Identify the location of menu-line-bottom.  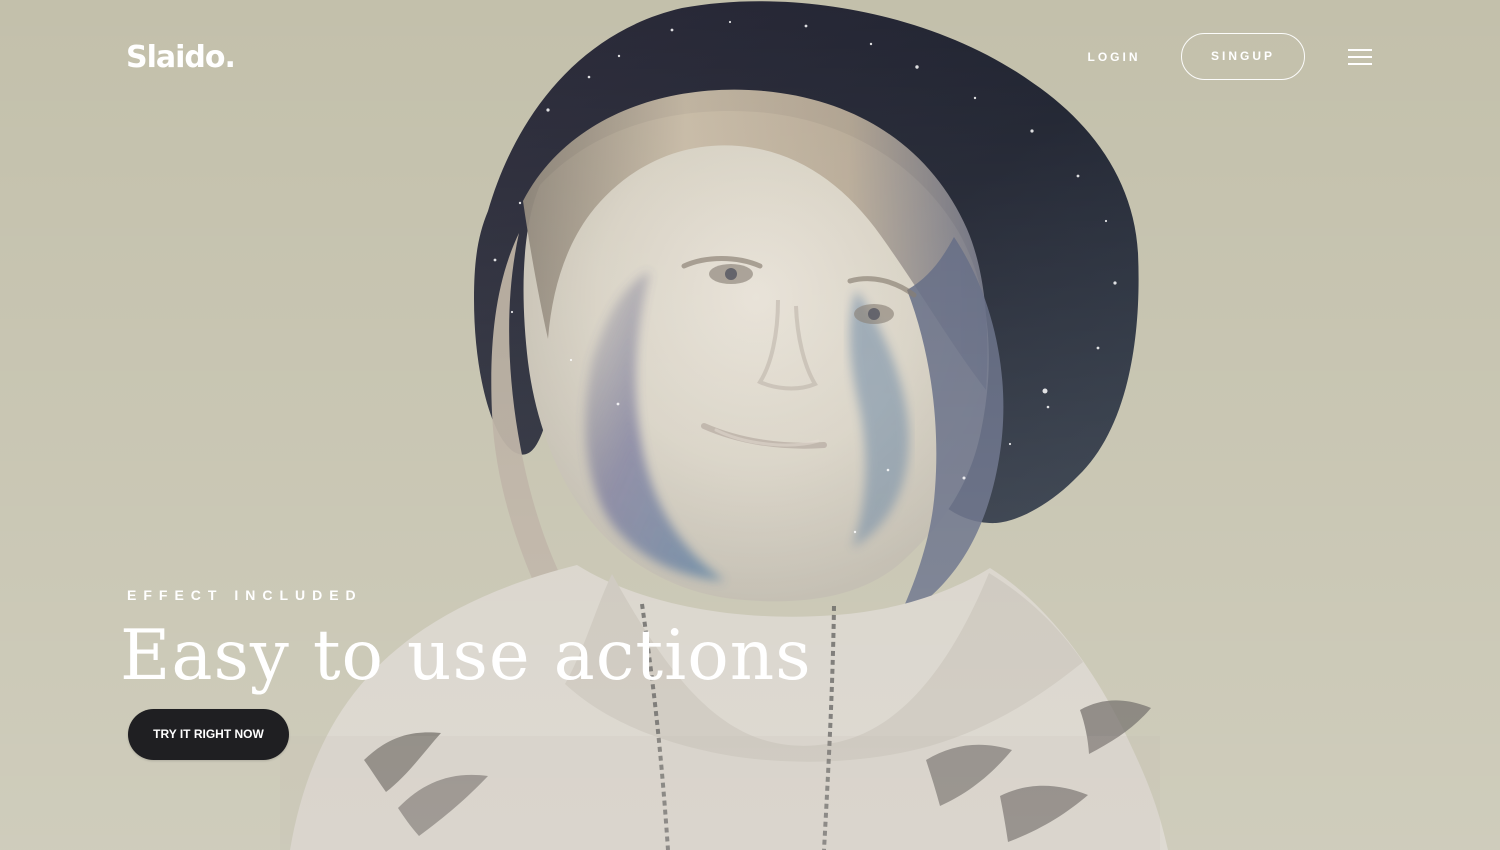
(1360, 64).